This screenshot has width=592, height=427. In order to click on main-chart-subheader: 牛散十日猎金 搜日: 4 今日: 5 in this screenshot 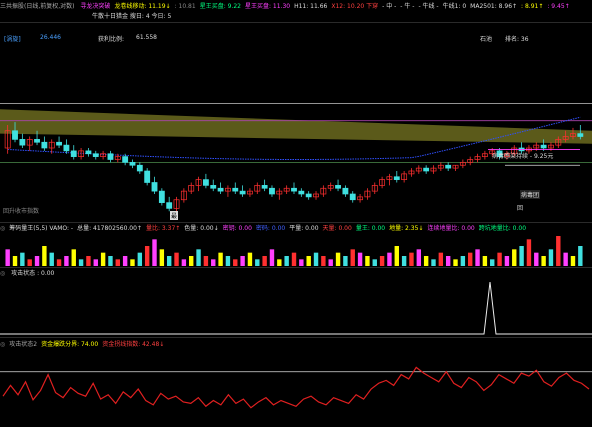, I will do `click(342, 15)`.